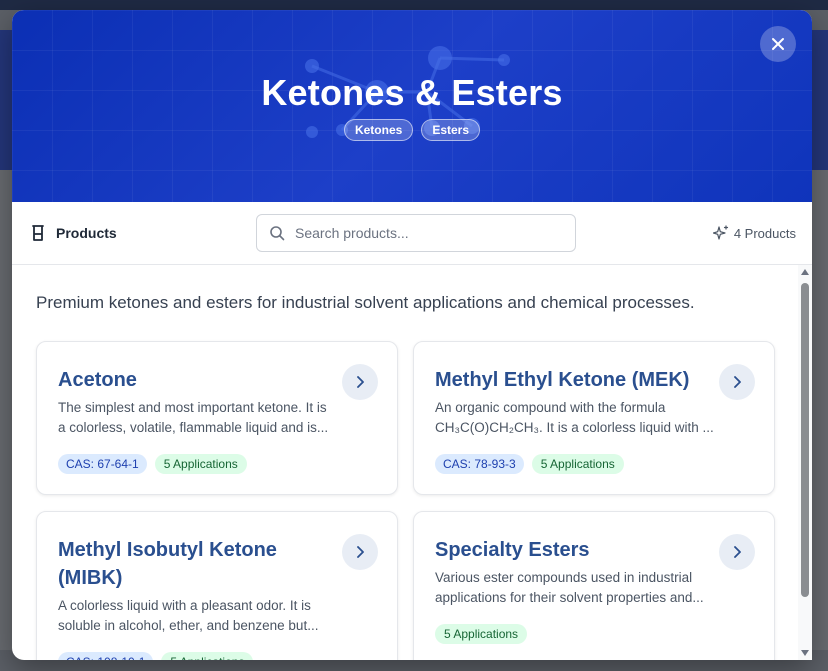 The image size is (828, 671). I want to click on cas-badge: CAS: 108-10-1, so click(106, 656).